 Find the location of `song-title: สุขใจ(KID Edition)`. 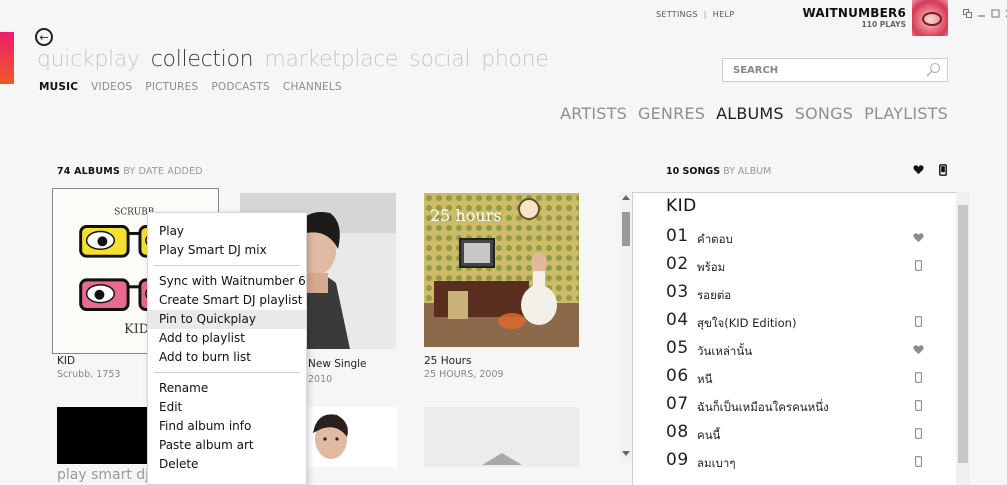

song-title: สุขใจ(KID Edition) is located at coordinates (747, 323).